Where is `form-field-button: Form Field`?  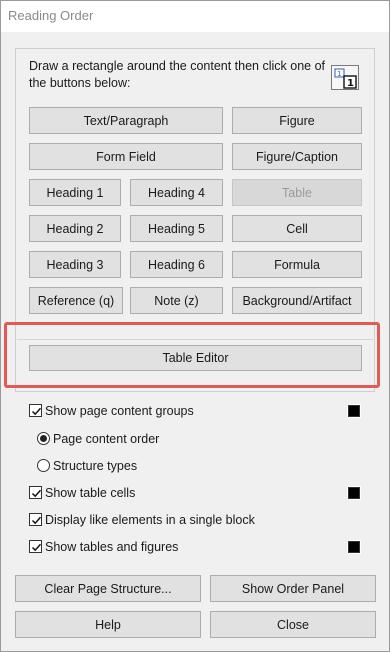 form-field-button: Form Field is located at coordinates (126, 156).